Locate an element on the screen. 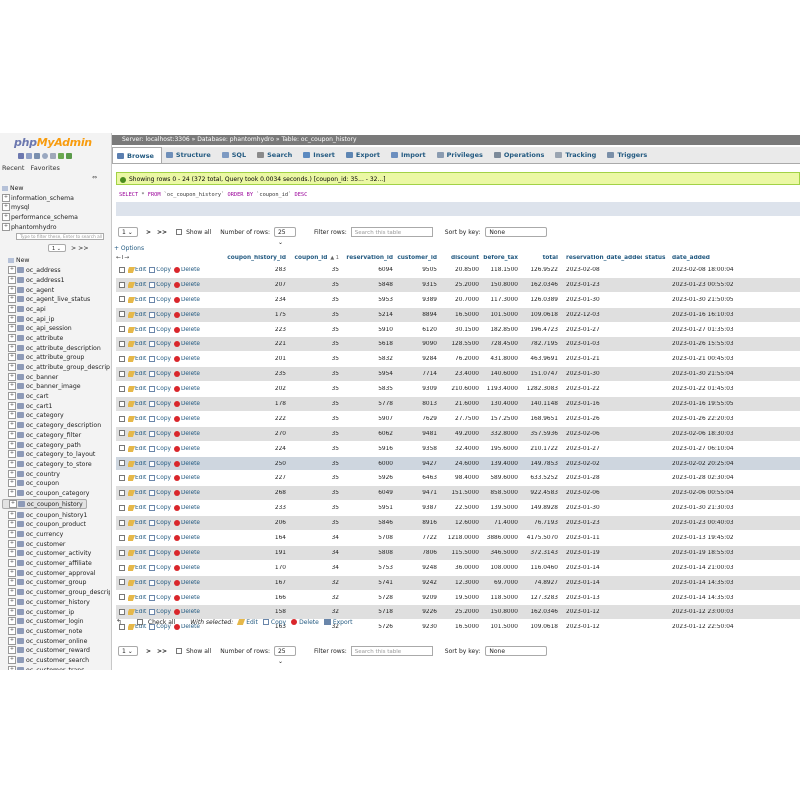  cell-coupon-history-id: 223 is located at coordinates (252, 330).